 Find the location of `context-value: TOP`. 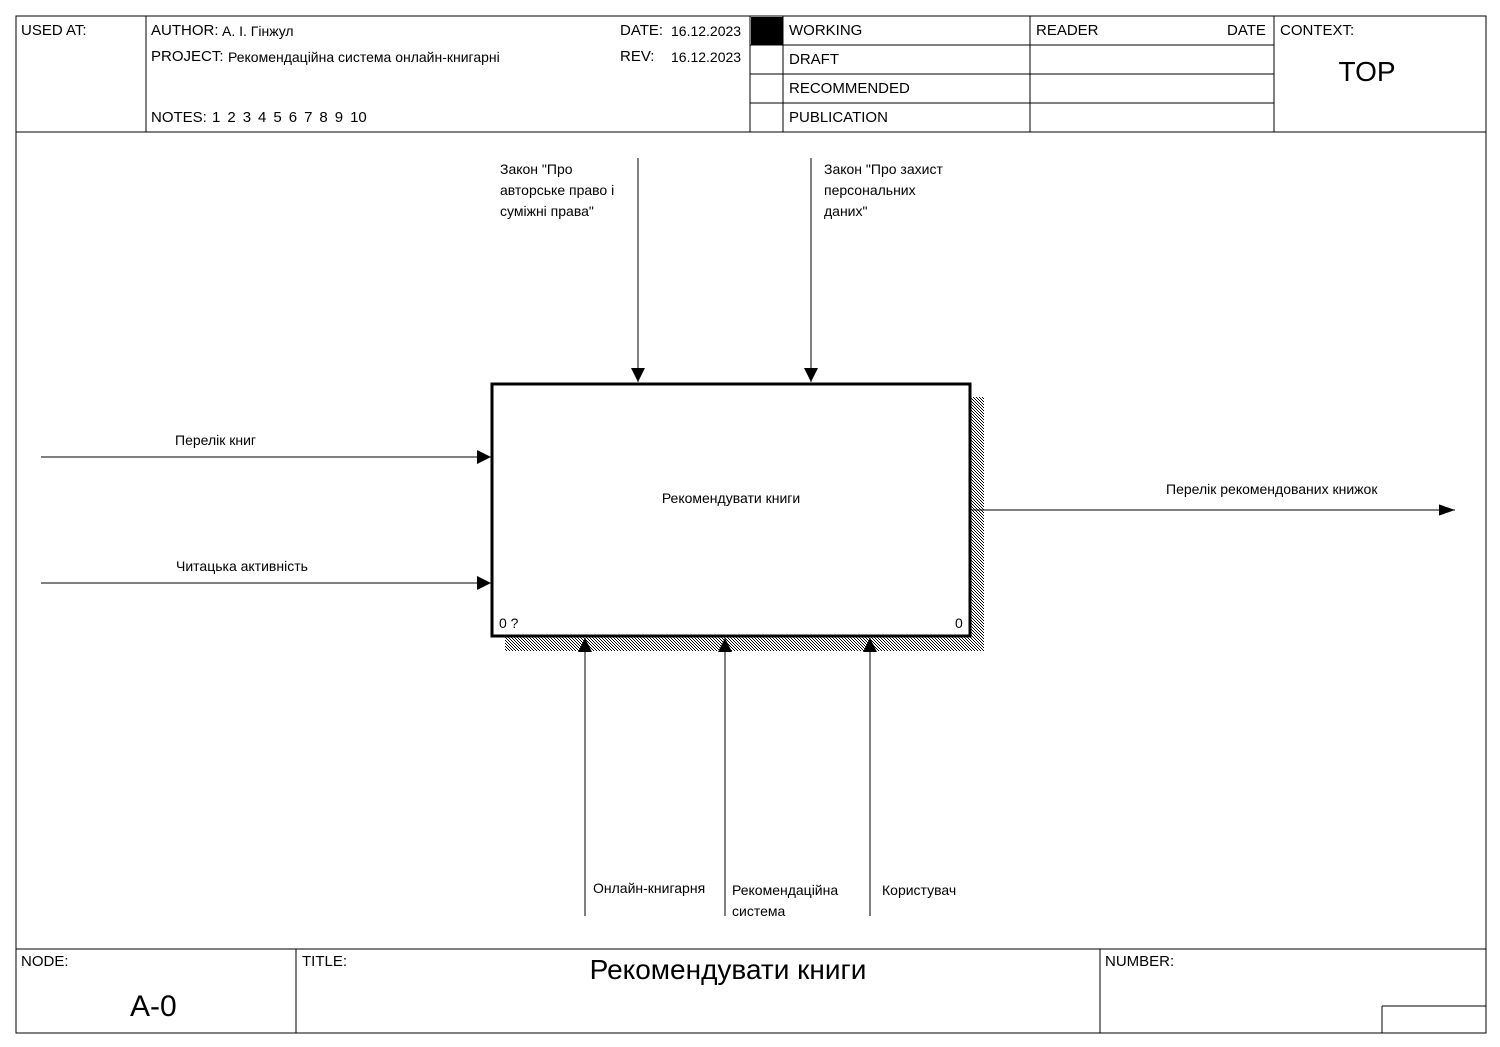

context-value: TOP is located at coordinates (1367, 71).